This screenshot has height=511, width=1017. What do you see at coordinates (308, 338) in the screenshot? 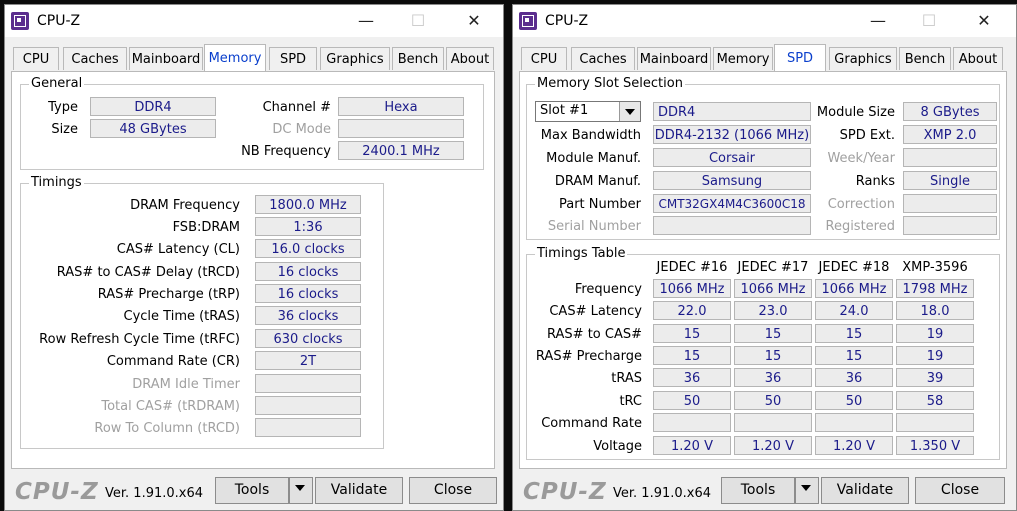
I see `trfc-value: 630 clocks` at bounding box center [308, 338].